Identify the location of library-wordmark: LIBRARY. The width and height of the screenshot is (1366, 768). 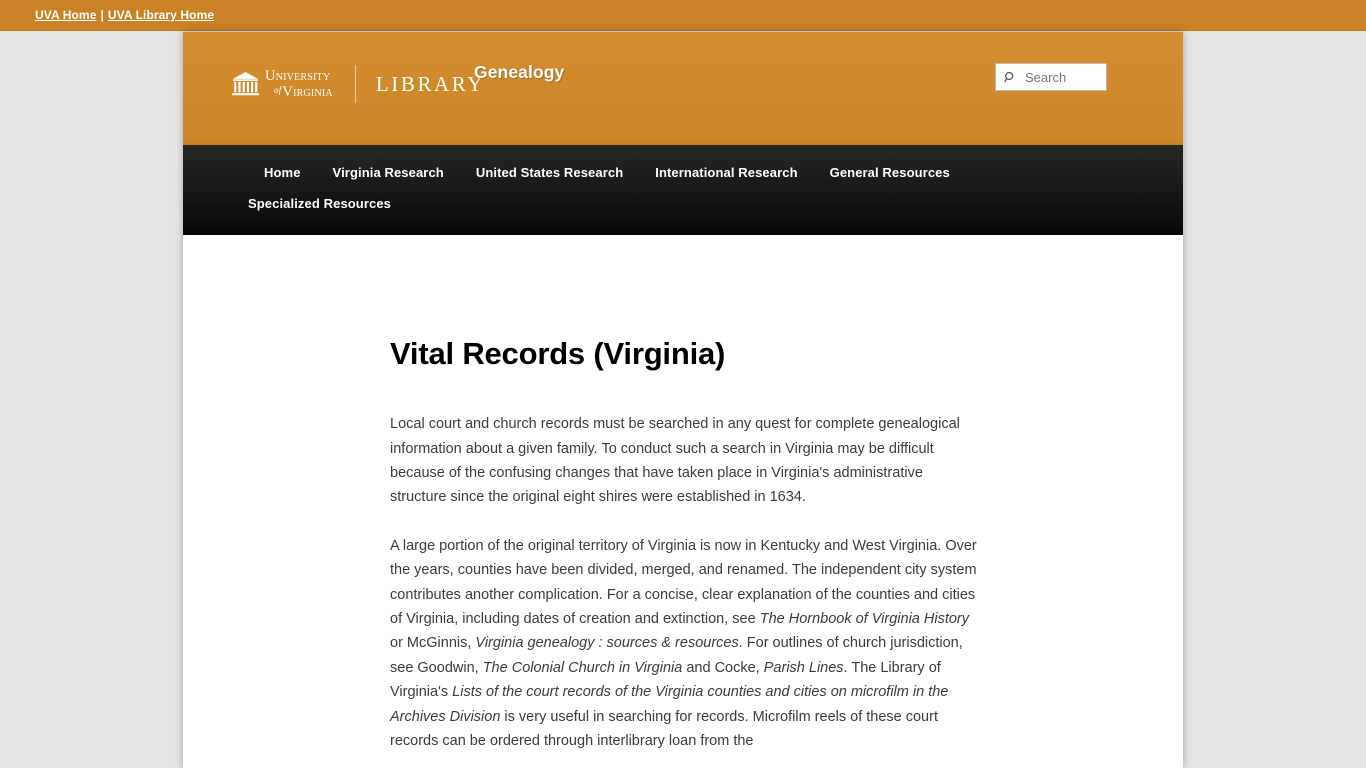
(430, 83).